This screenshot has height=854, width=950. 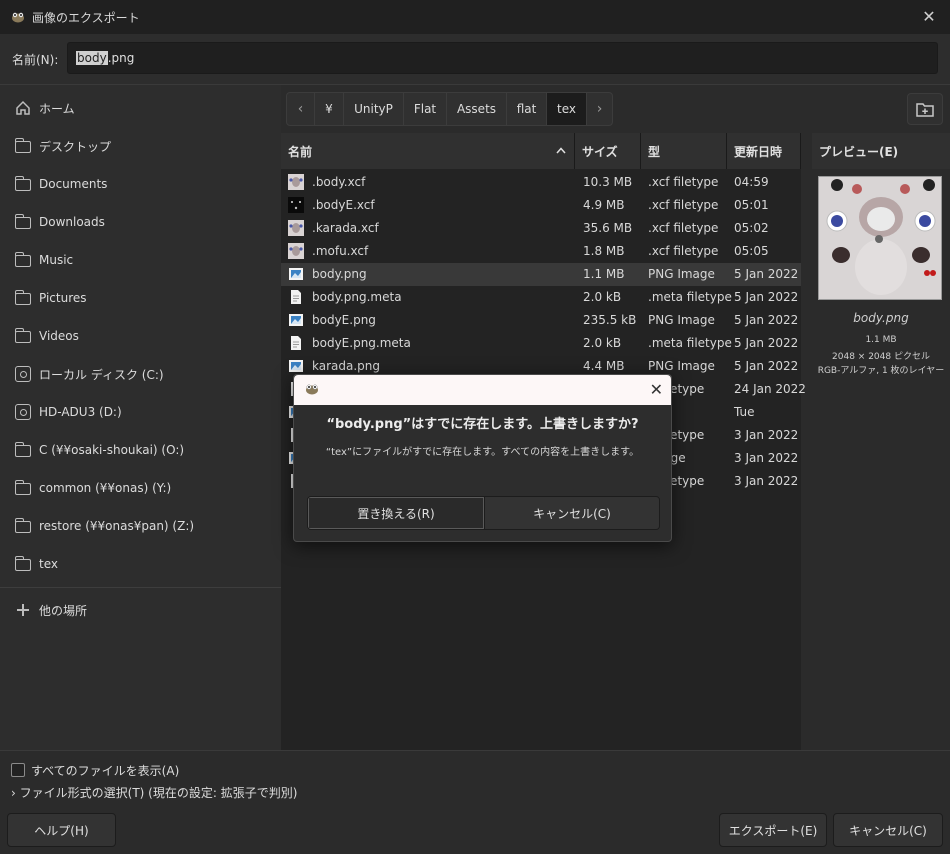 I want to click on column-header-size: サイズ, so click(x=608, y=151).